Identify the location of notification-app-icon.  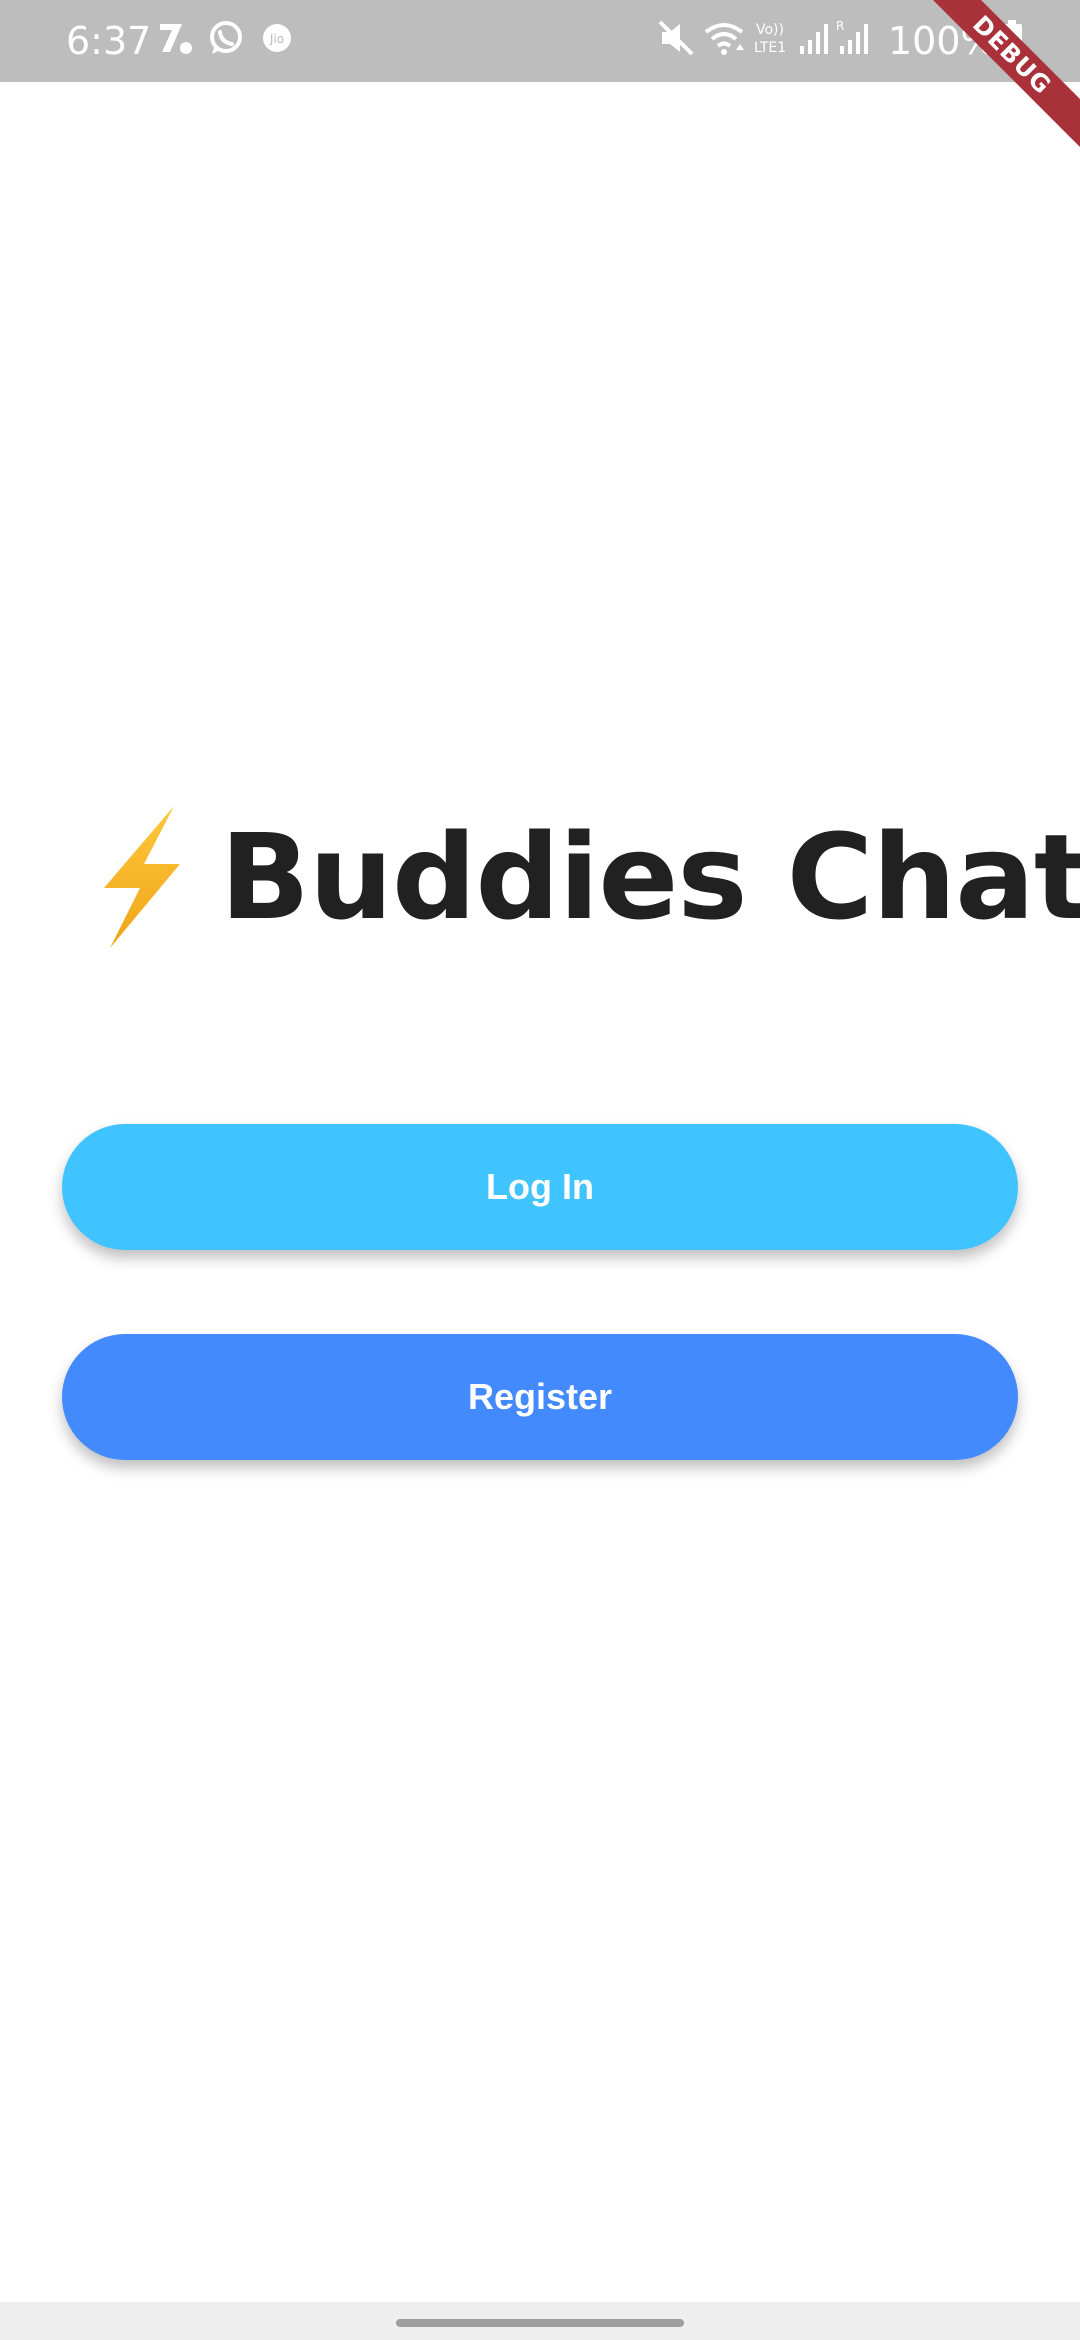
(176, 40).